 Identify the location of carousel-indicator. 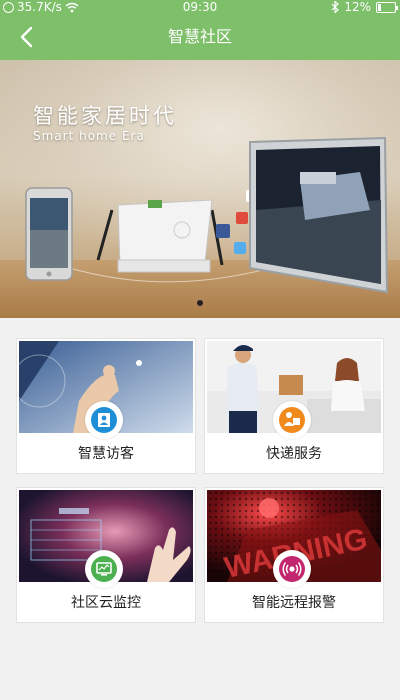
(200, 303).